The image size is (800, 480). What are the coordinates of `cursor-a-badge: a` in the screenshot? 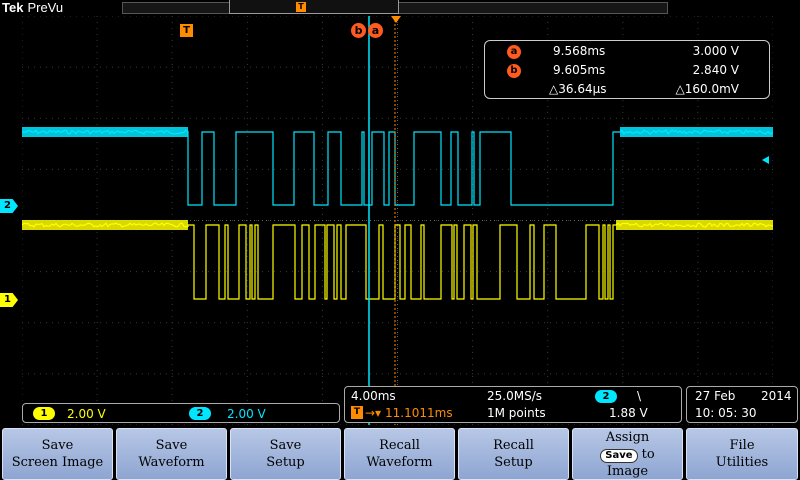 It's located at (514, 52).